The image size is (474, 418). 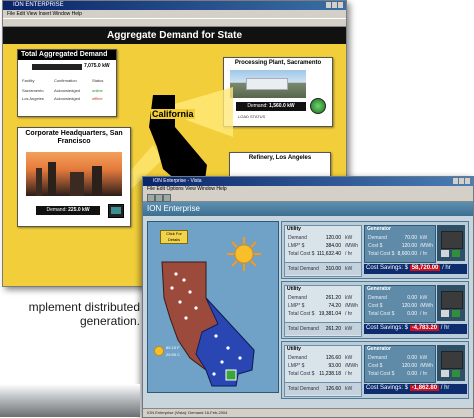 What do you see at coordinates (174, 14) in the screenshot?
I see `menu-bar: File Edit View Insert Window Help` at bounding box center [174, 14].